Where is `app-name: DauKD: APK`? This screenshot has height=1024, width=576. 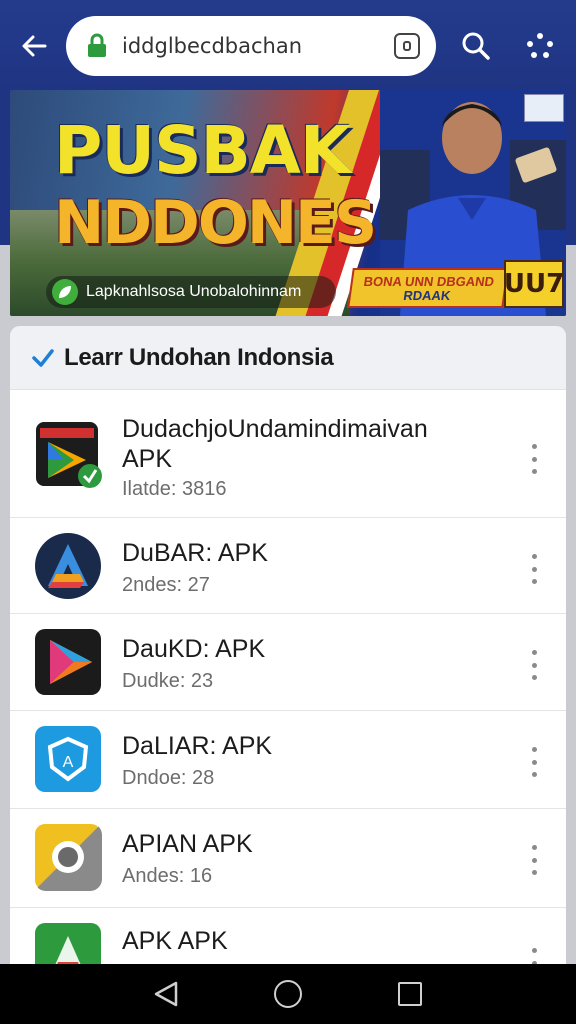
app-name: DauKD: APK is located at coordinates (194, 649).